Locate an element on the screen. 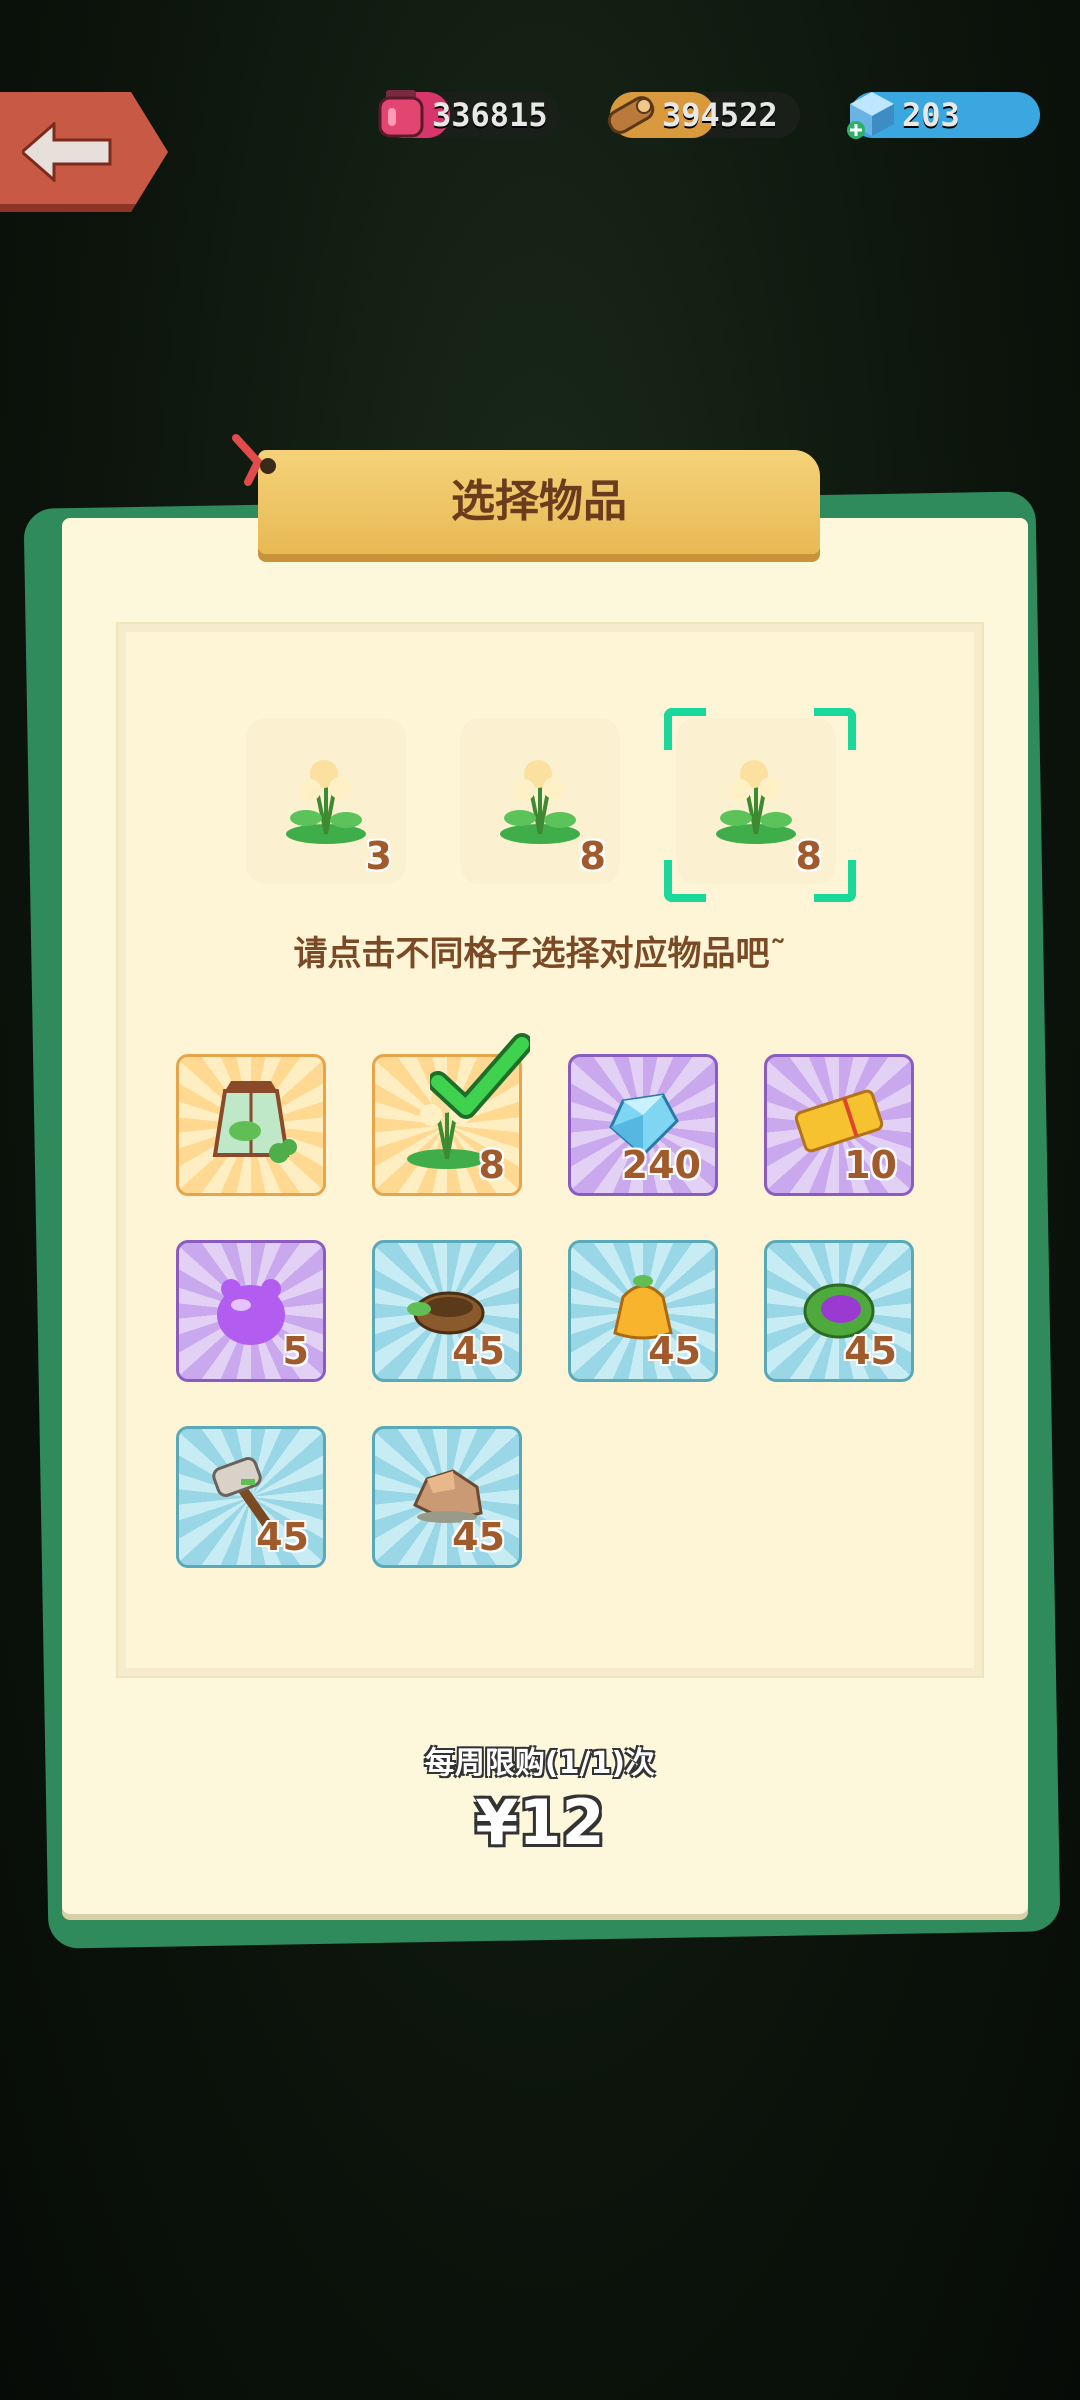  selection-slot-2: 8 is located at coordinates (540, 801).